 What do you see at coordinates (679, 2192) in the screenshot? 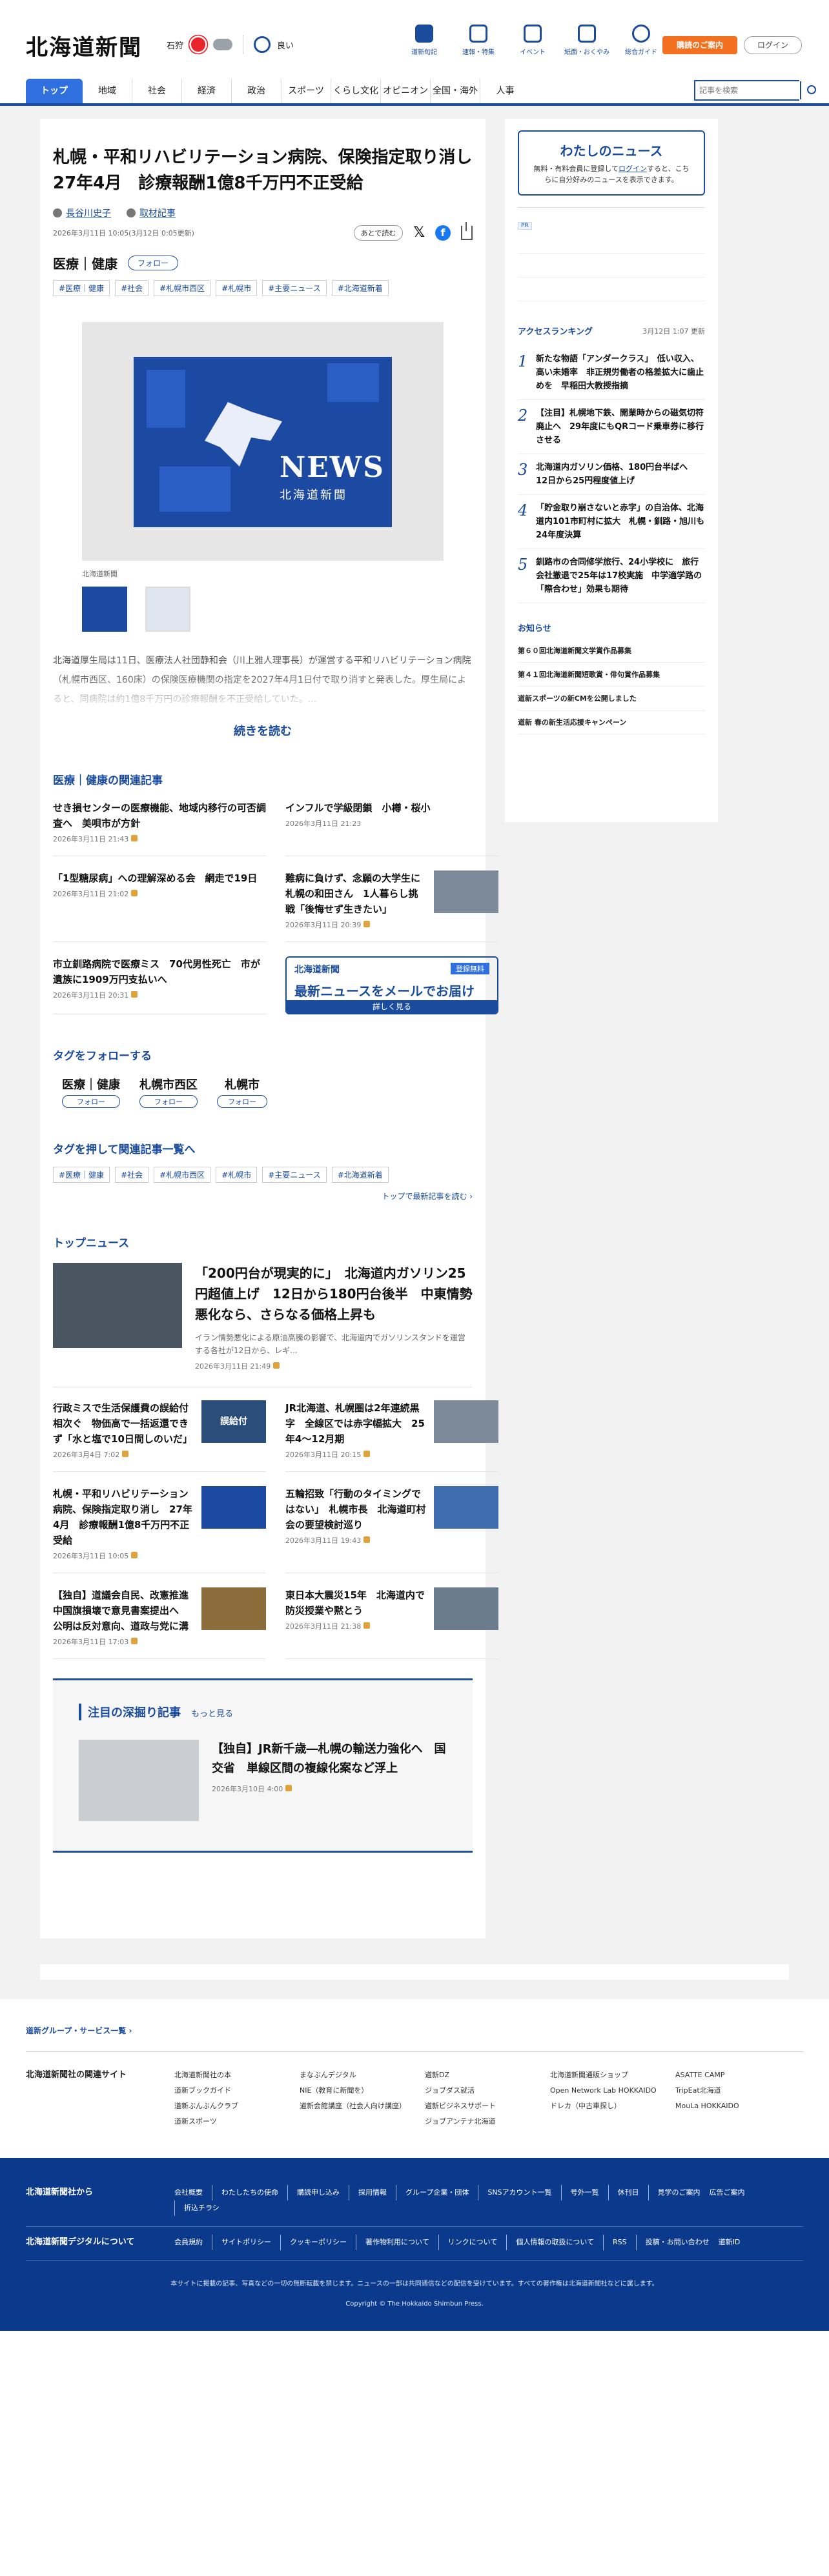
I see `footer-link: 見学のご案内` at bounding box center [679, 2192].